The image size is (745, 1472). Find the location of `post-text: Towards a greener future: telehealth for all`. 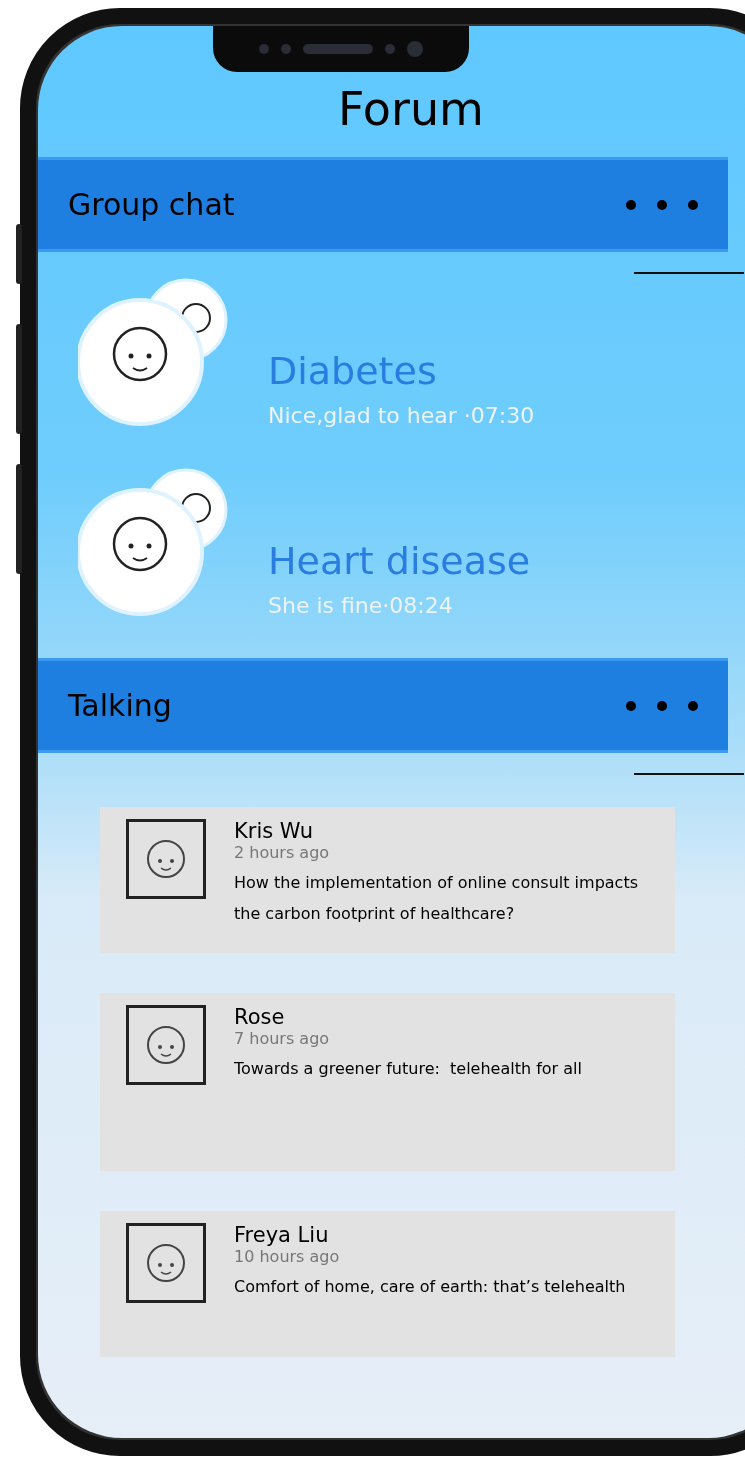

post-text: Towards a greener future: telehealth for all is located at coordinates (408, 1069).